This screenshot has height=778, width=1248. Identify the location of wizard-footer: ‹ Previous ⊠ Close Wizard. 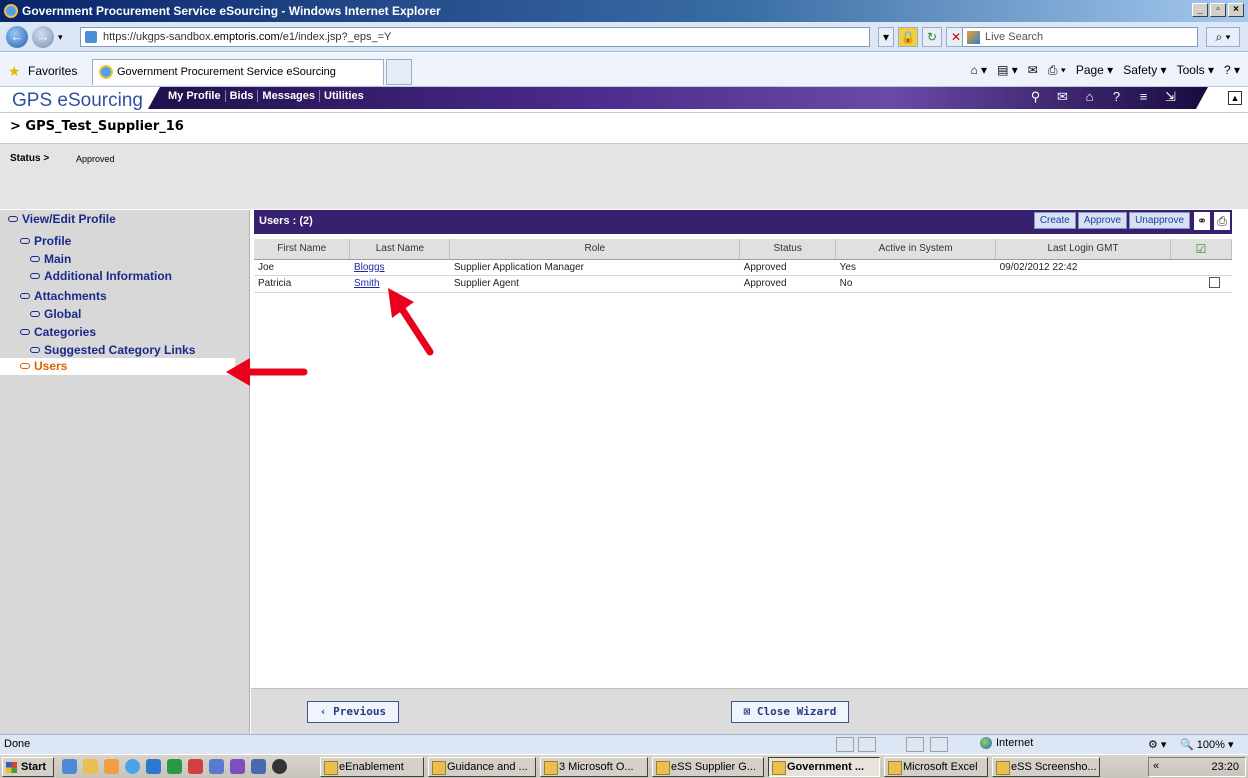
(749, 711).